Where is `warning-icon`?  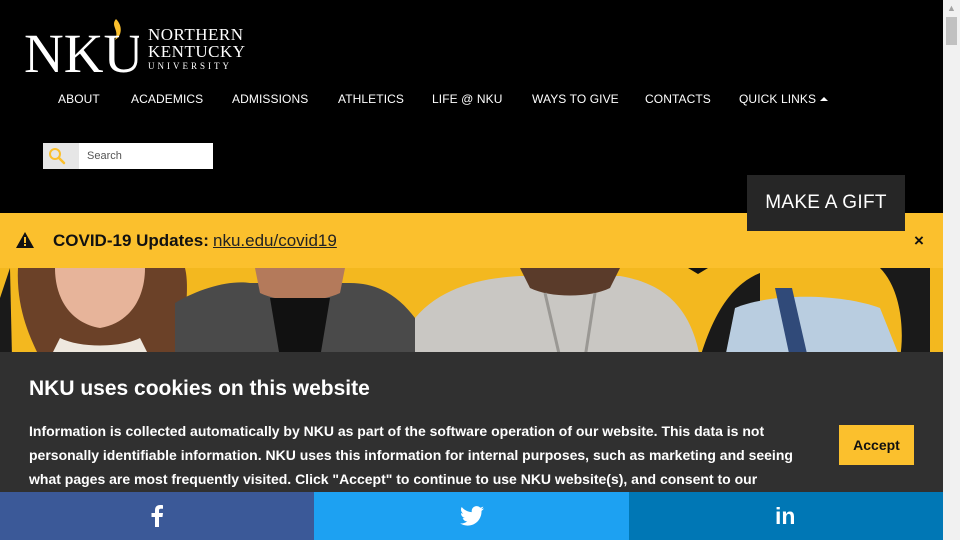 warning-icon is located at coordinates (25, 240).